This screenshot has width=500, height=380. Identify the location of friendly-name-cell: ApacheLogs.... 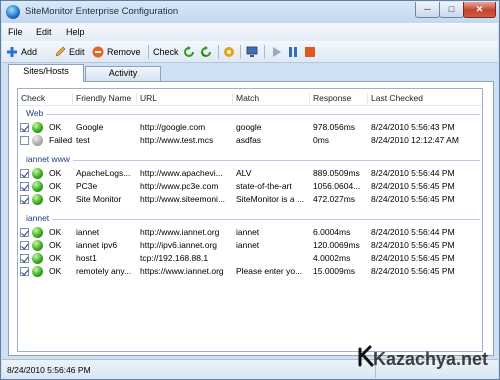
(103, 173).